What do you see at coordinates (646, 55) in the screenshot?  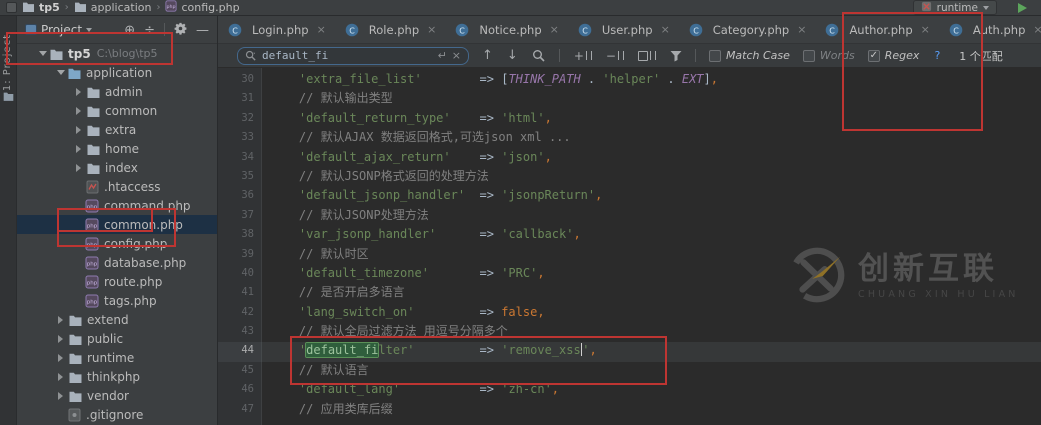 I see `select-all-occurrences-icon` at bounding box center [646, 55].